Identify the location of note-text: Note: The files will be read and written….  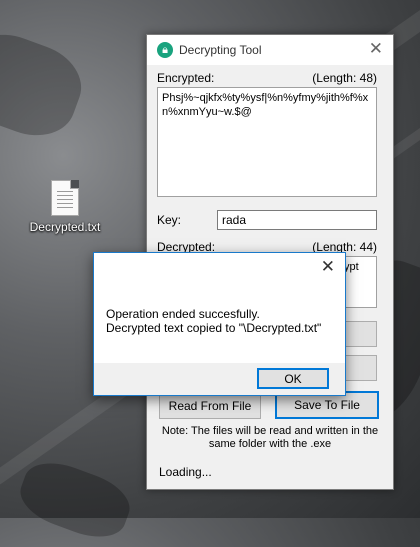
(270, 437).